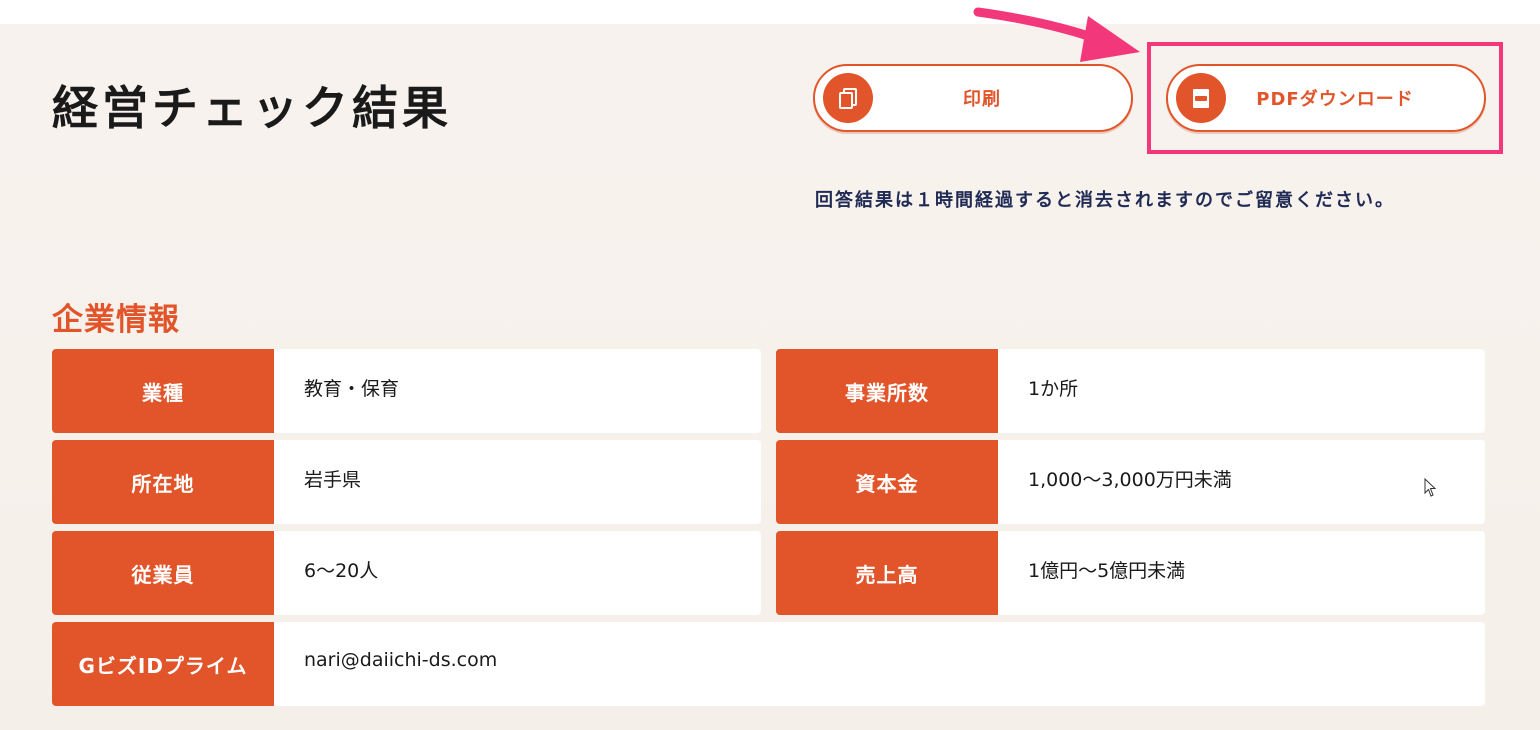  I want to click on info-row-sales: 売上高 1億円〜5億円未満, so click(1130, 573).